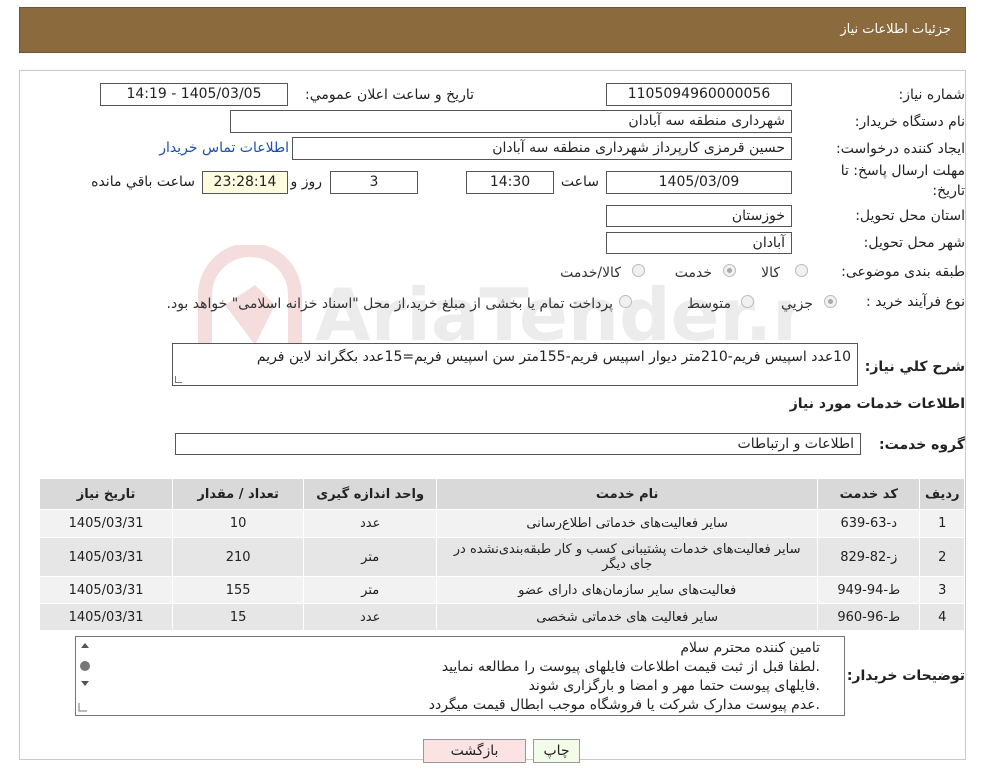 The width and height of the screenshot is (985, 784). Describe the element at coordinates (85, 683) in the screenshot. I see `scroll-down-icon` at that location.